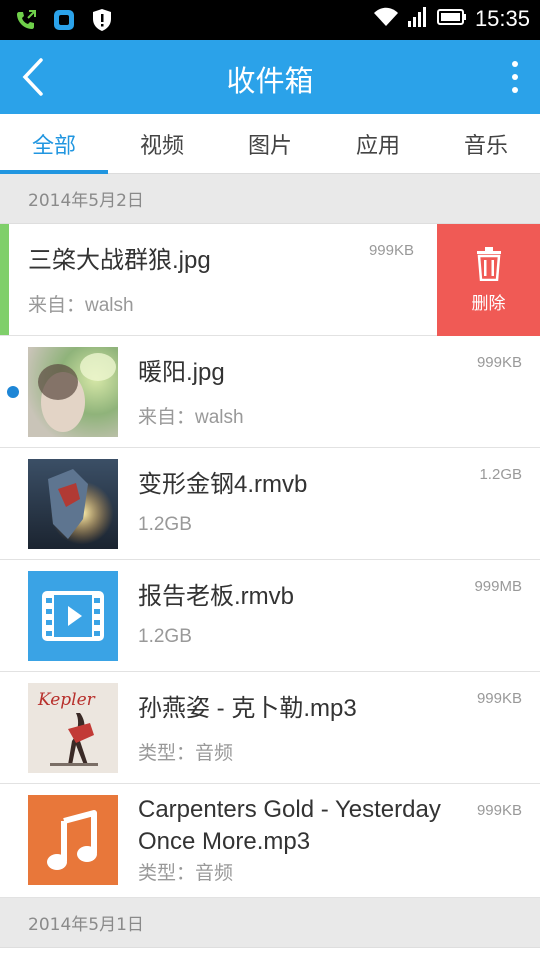  What do you see at coordinates (488, 303) in the screenshot?
I see `delete-label: 删除` at bounding box center [488, 303].